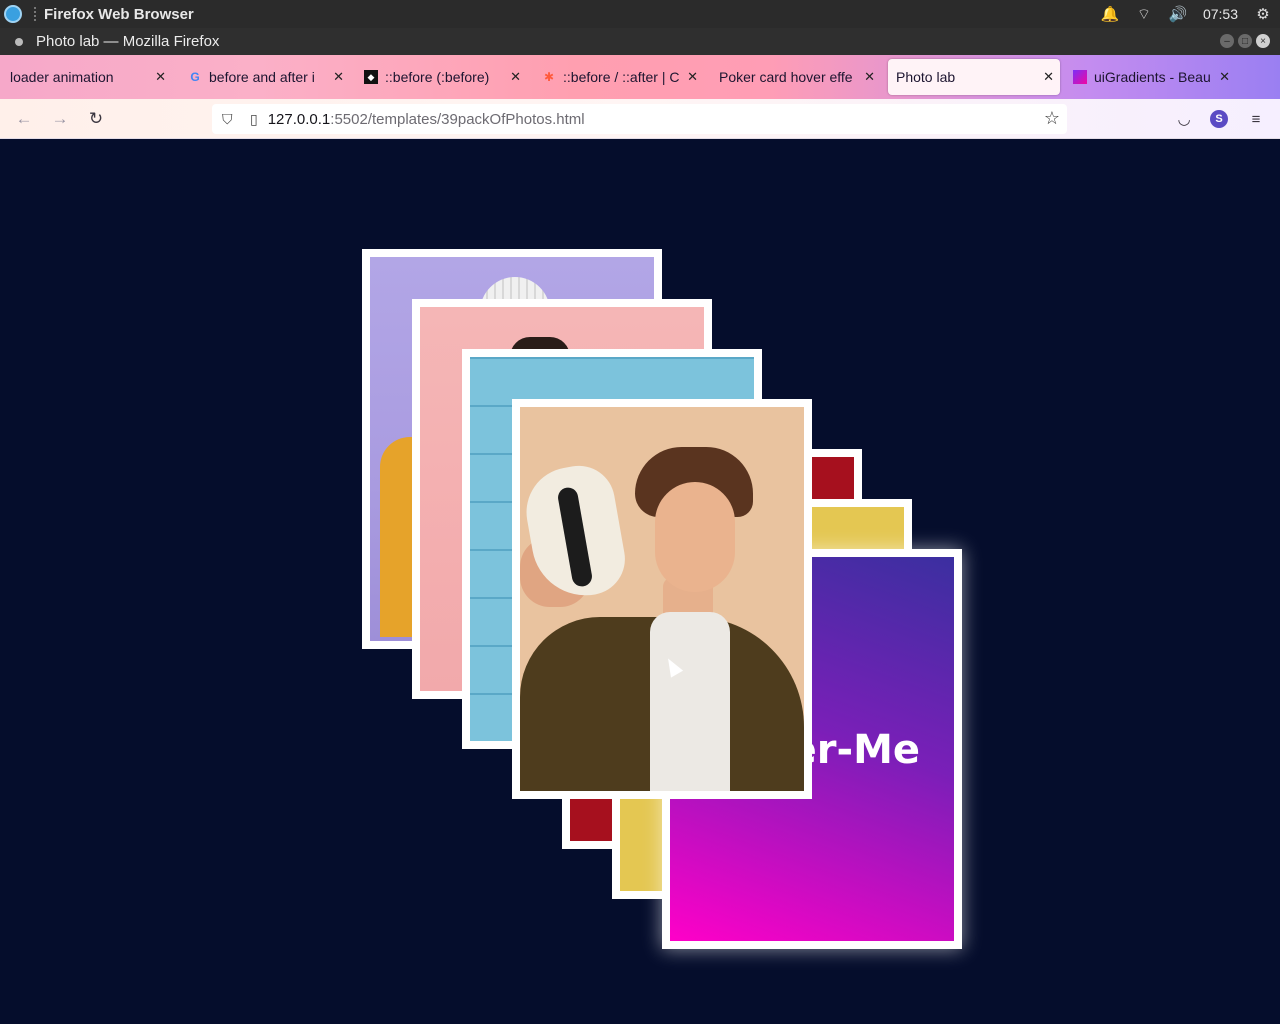  What do you see at coordinates (24, 119) in the screenshot?
I see `back-arrow-icon: ←` at bounding box center [24, 119].